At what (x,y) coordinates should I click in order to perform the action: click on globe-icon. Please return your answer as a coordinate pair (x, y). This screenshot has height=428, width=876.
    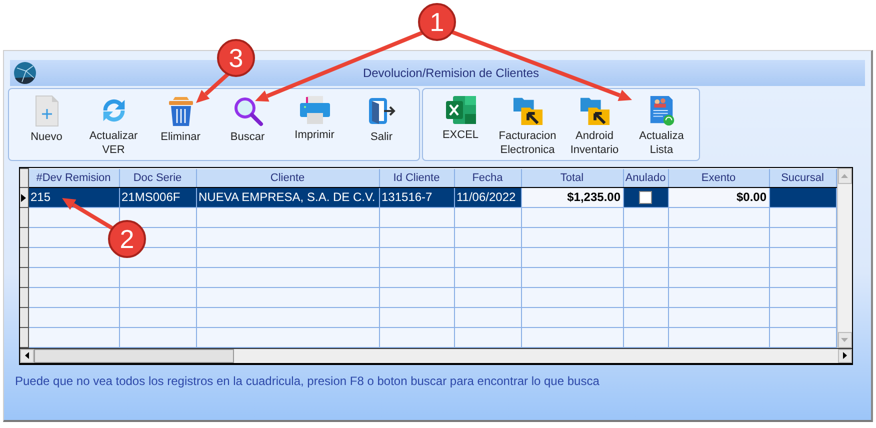
    Looking at the image, I should click on (25, 73).